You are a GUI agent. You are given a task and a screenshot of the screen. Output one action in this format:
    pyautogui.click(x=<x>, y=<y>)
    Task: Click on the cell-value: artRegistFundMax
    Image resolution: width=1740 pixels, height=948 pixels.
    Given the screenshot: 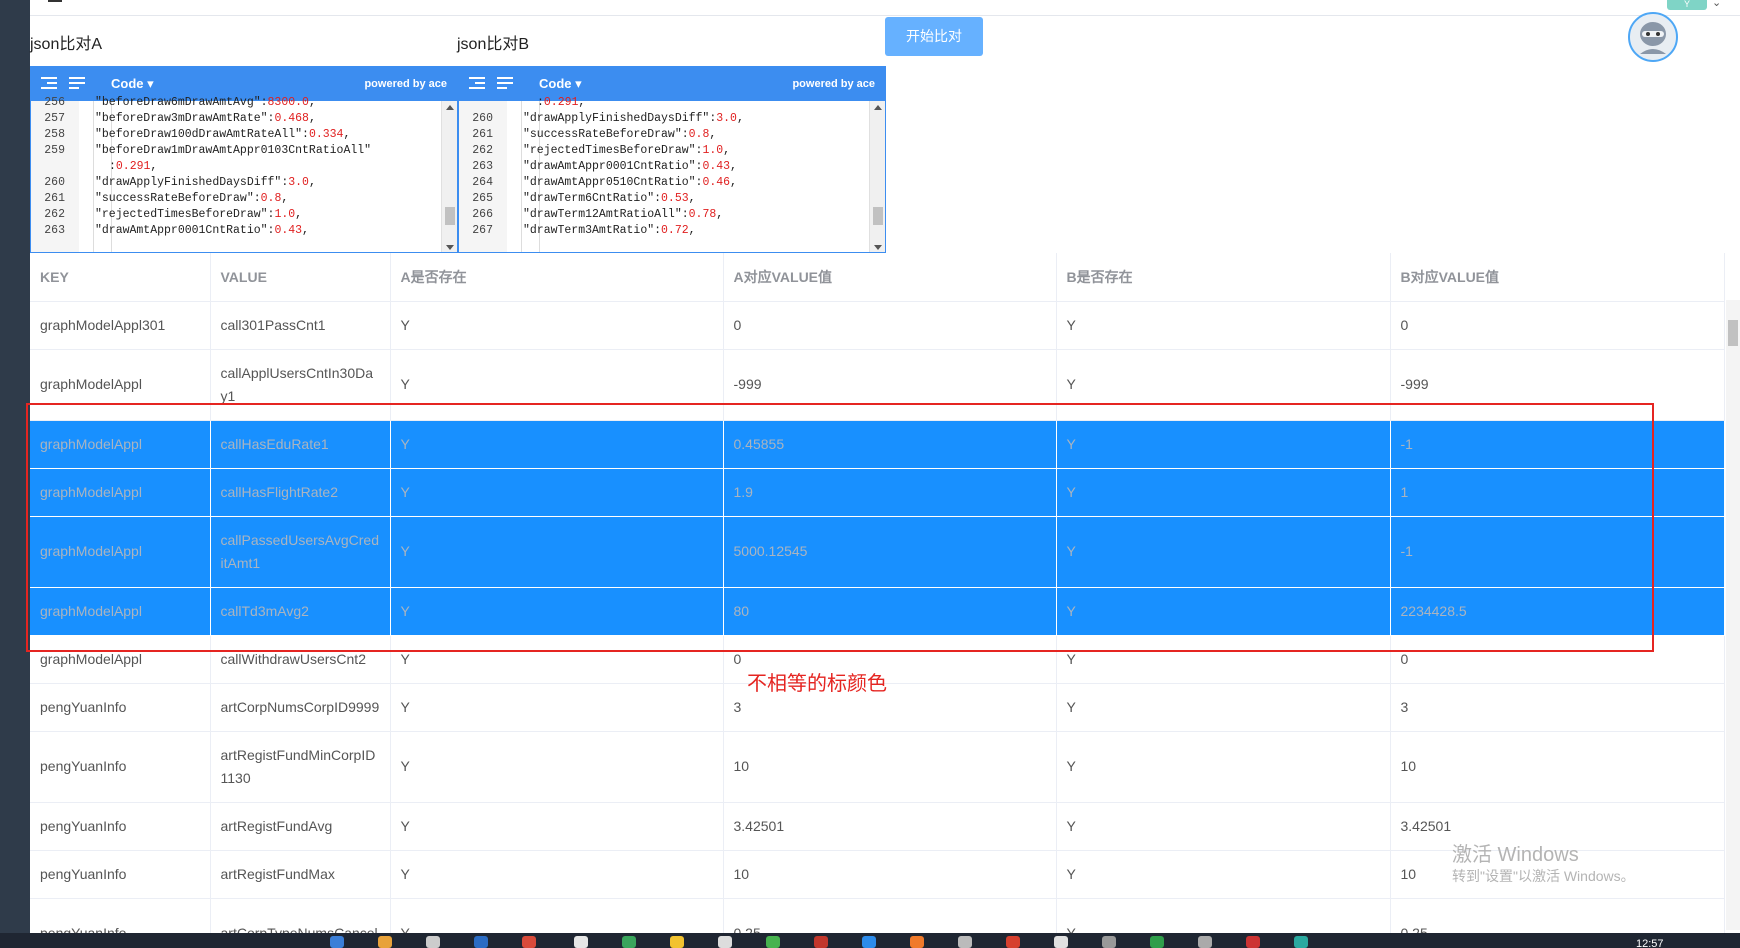 What is the action you would take?
    pyautogui.click(x=300, y=874)
    